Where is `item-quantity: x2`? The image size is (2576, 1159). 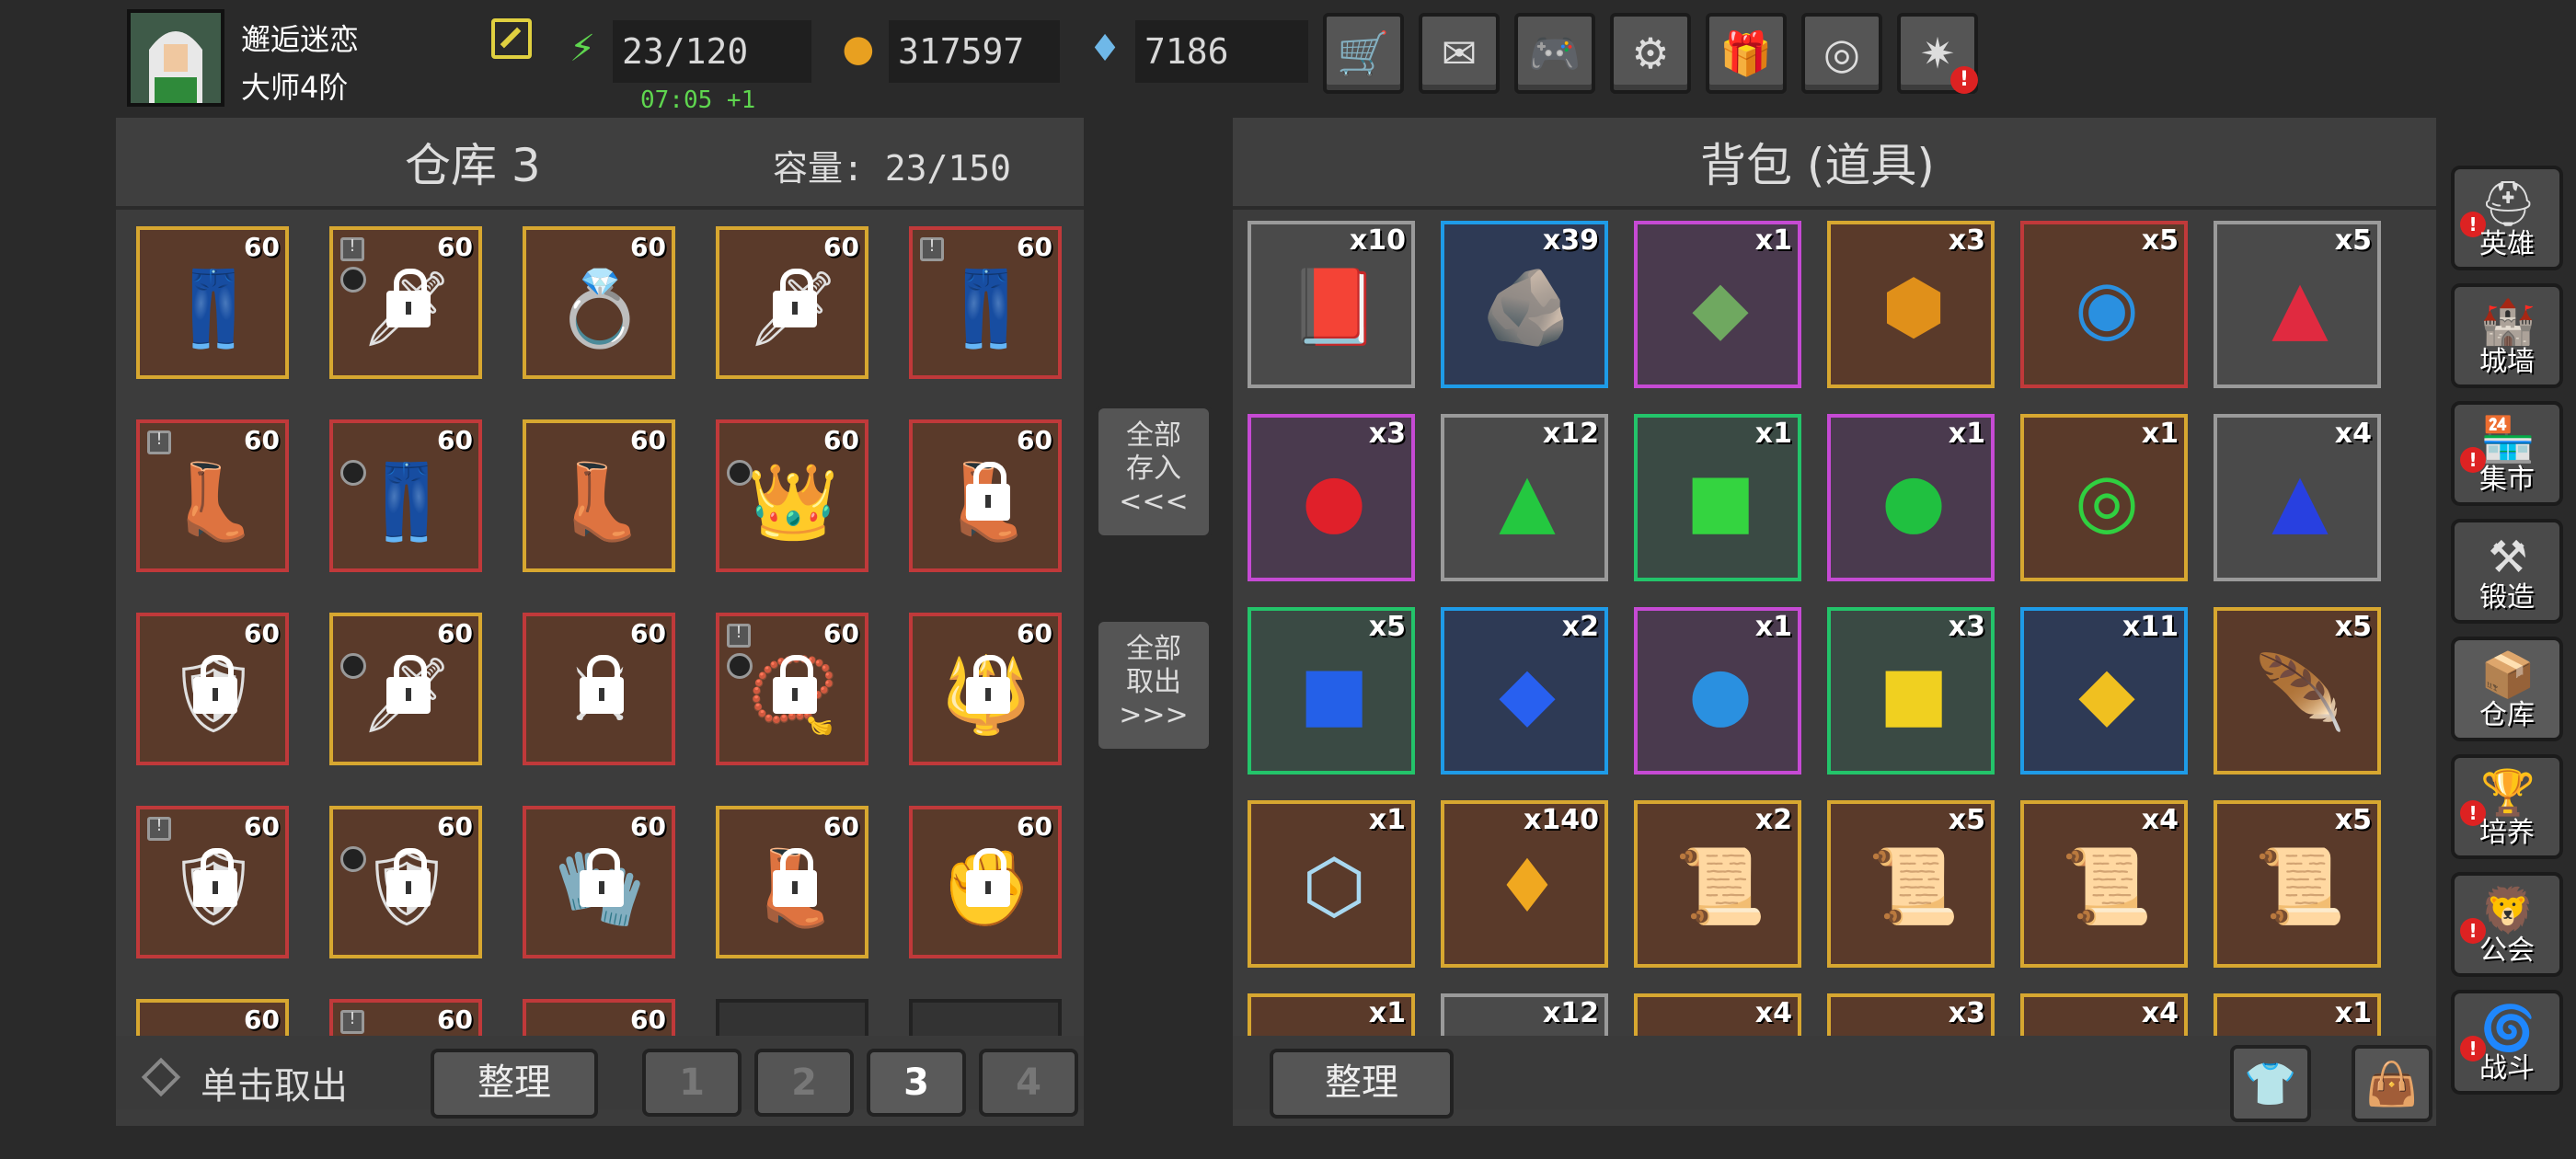
item-quantity: x2 is located at coordinates (1580, 627).